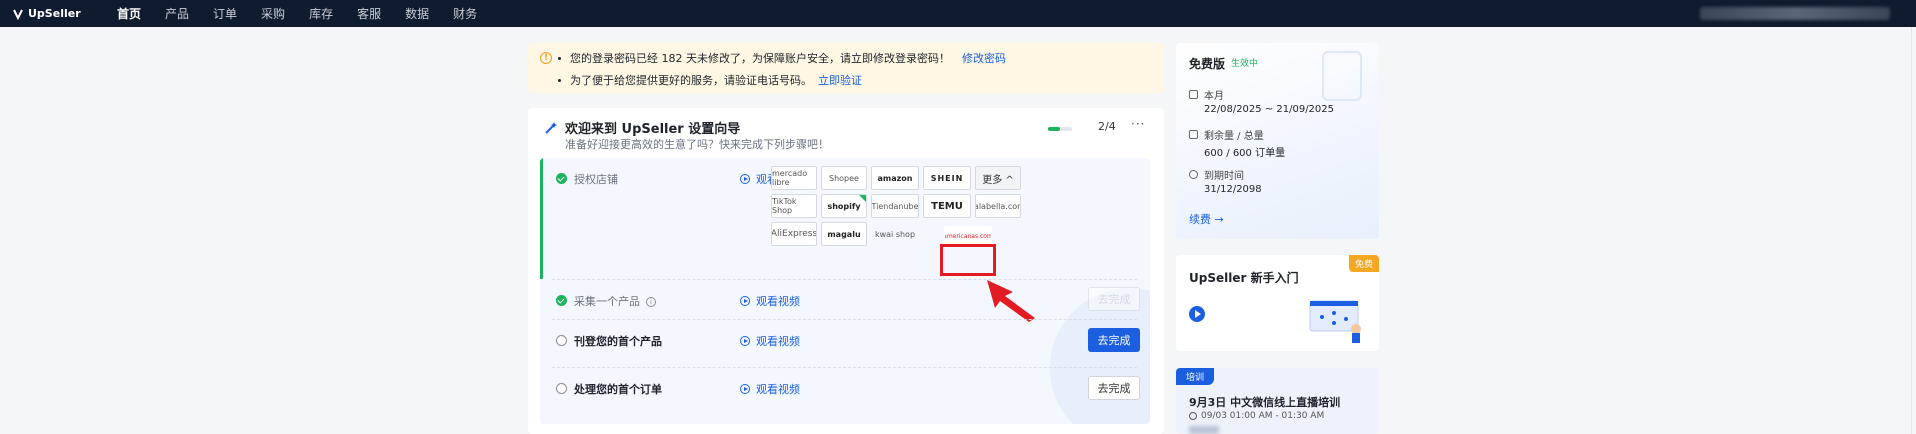  I want to click on decorative-document-icon, so click(1342, 76).